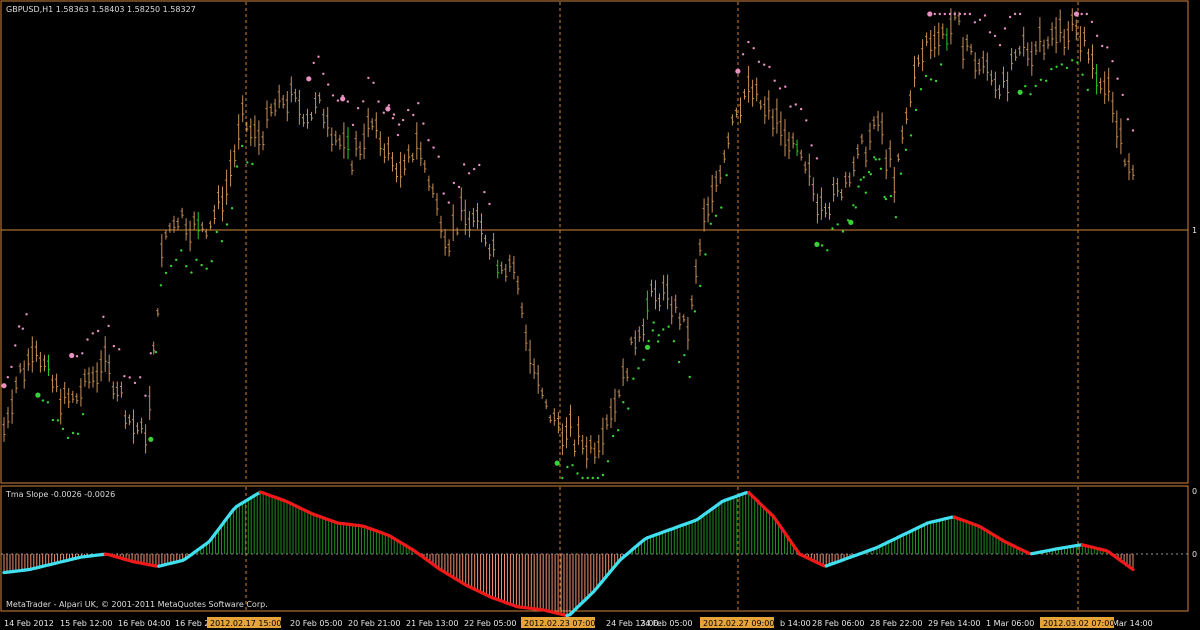 This screenshot has height=630, width=1200. Describe the element at coordinates (896, 623) in the screenshot. I see `time-label: 28 Feb 22:00` at that location.